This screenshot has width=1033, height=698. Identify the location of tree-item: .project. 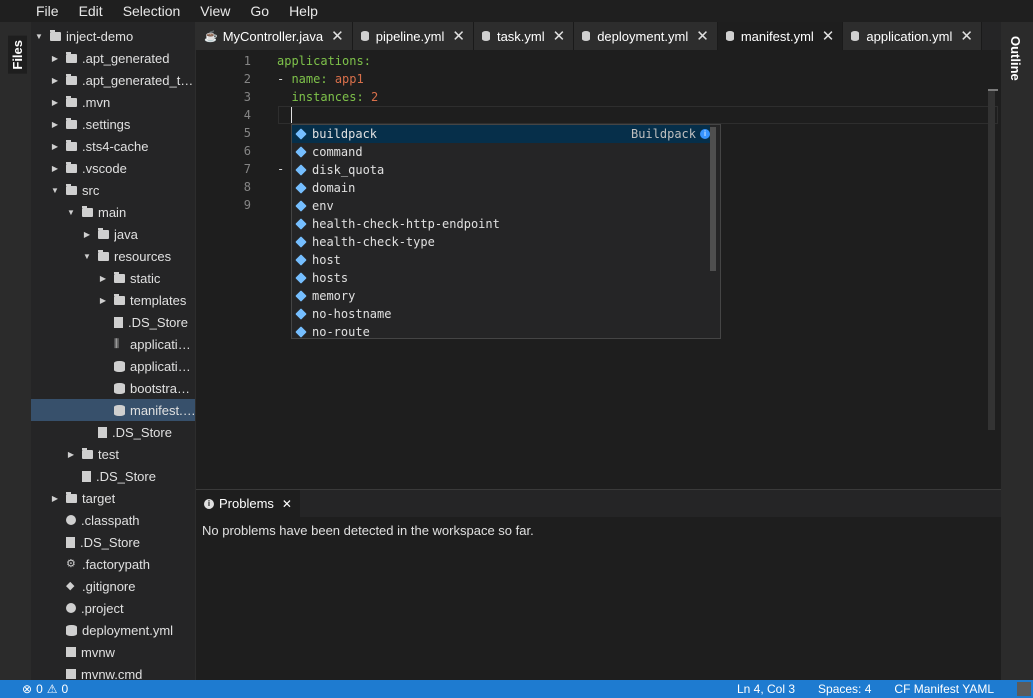
(113, 608).